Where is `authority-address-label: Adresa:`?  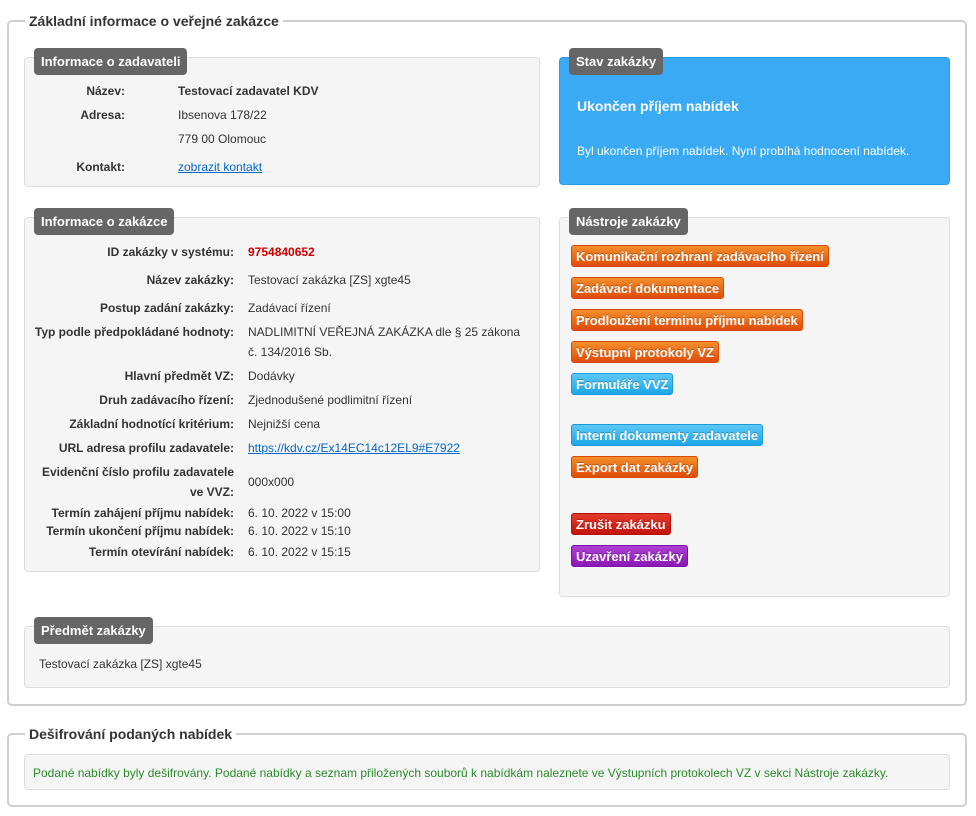 authority-address-label: Adresa: is located at coordinates (102, 115).